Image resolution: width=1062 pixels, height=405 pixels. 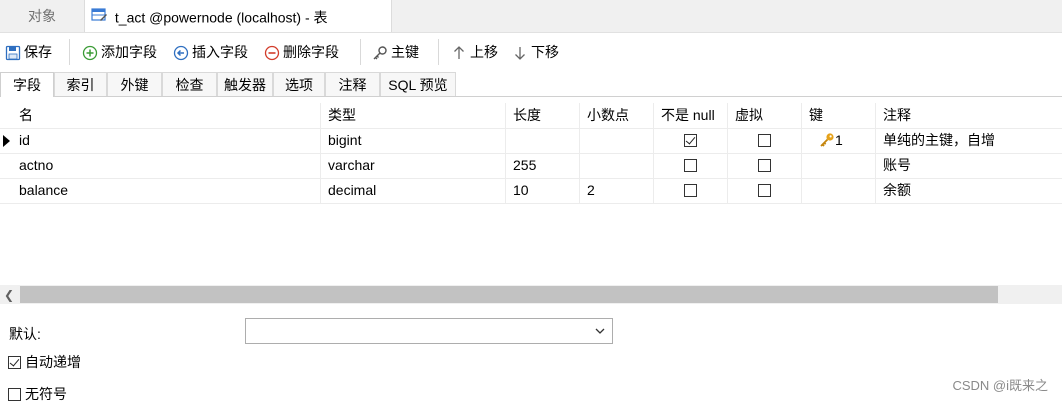 What do you see at coordinates (691, 115) in the screenshot?
I see `column-header-not-null: 不是 null` at bounding box center [691, 115].